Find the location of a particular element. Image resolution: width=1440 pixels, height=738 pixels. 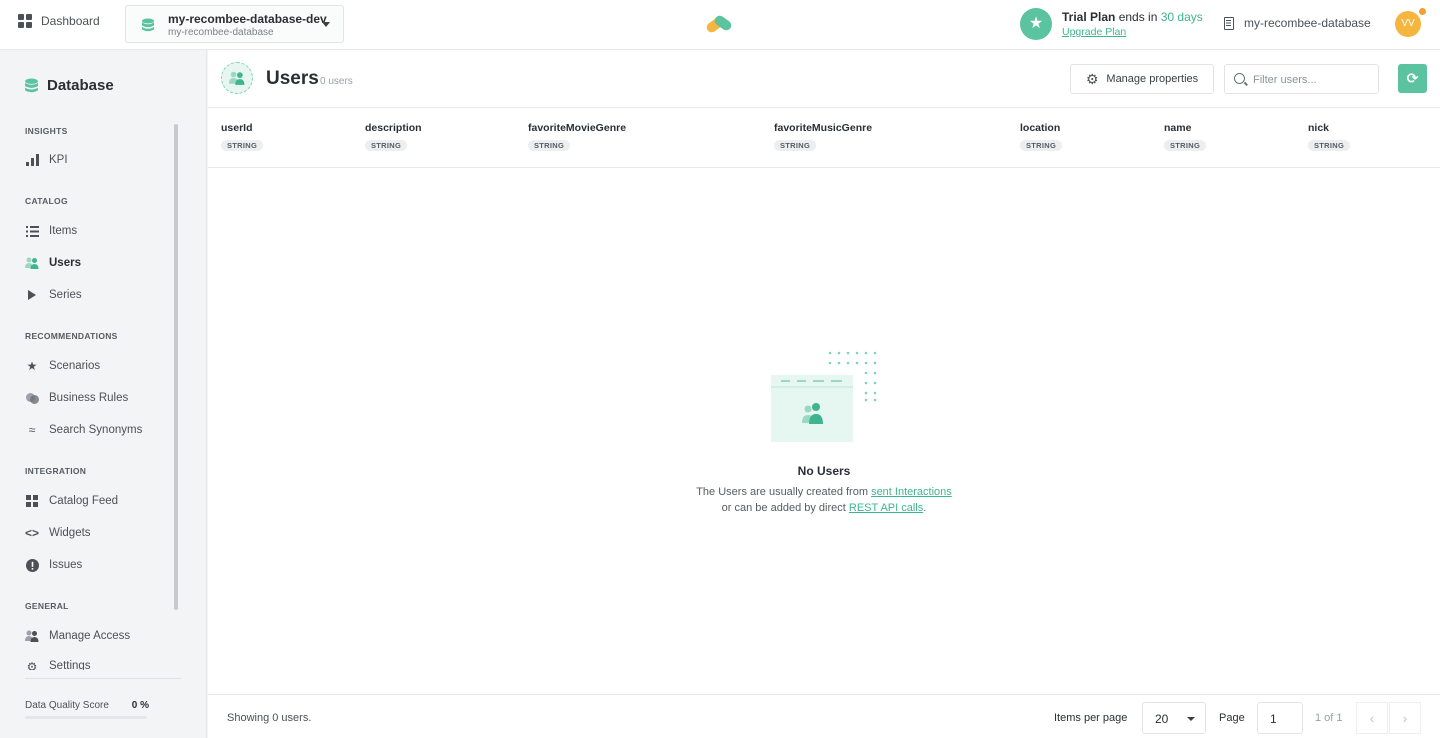

sidebar-item-label: Business Rules is located at coordinates (89, 398).